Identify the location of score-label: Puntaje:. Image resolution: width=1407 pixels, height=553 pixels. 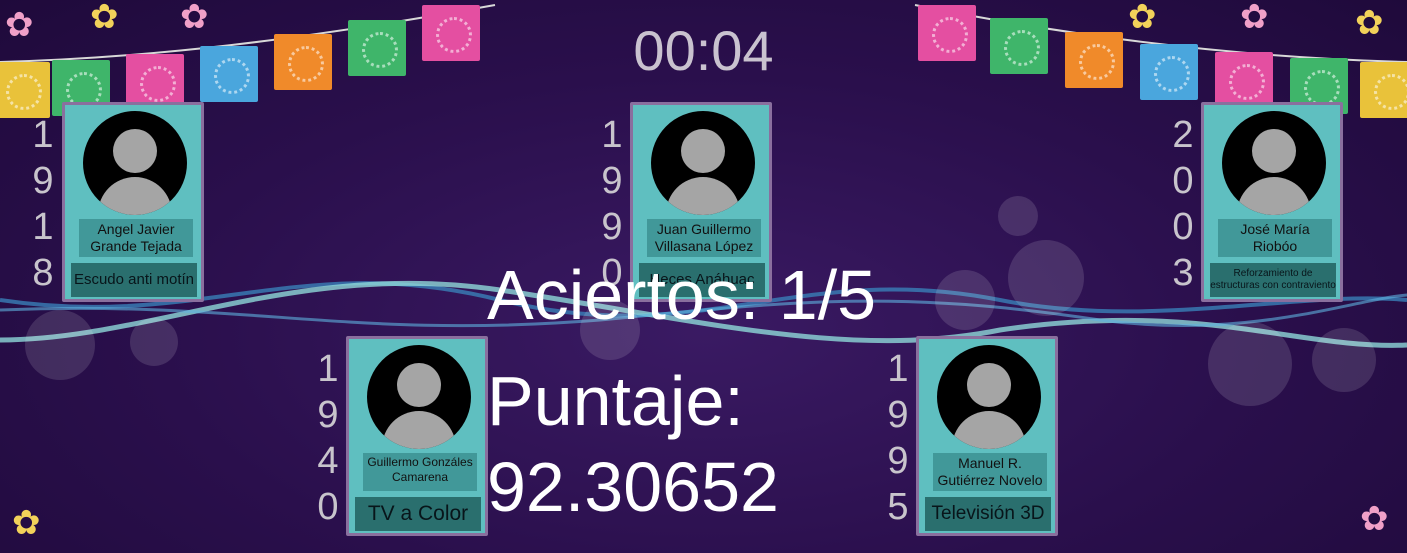
(615, 401).